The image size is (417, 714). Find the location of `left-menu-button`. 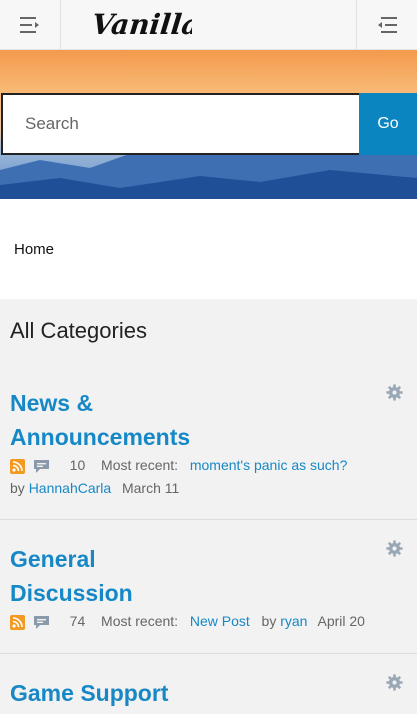

left-menu-button is located at coordinates (30, 25).